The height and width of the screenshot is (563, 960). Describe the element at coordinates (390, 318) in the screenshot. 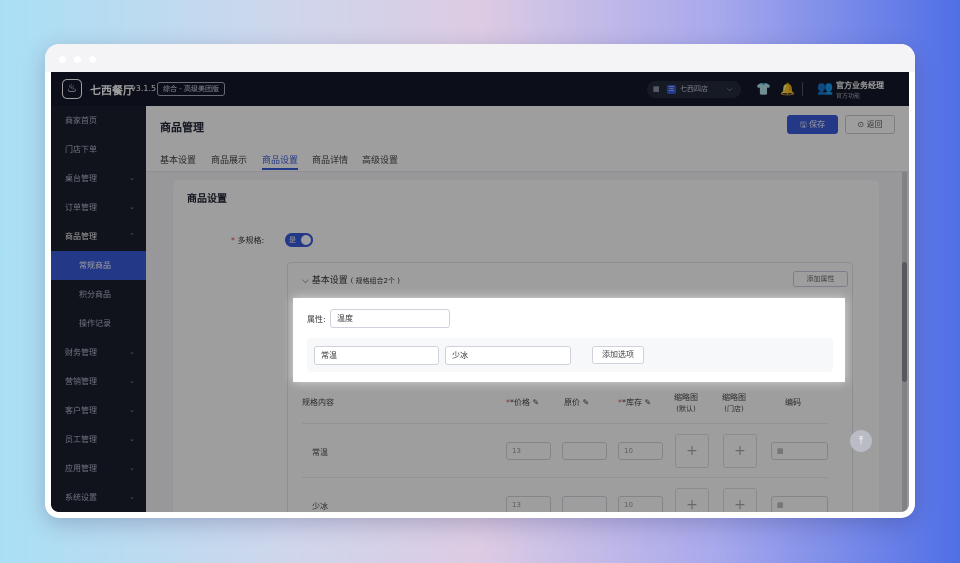

I see `attribute-name-input: 温度` at that location.